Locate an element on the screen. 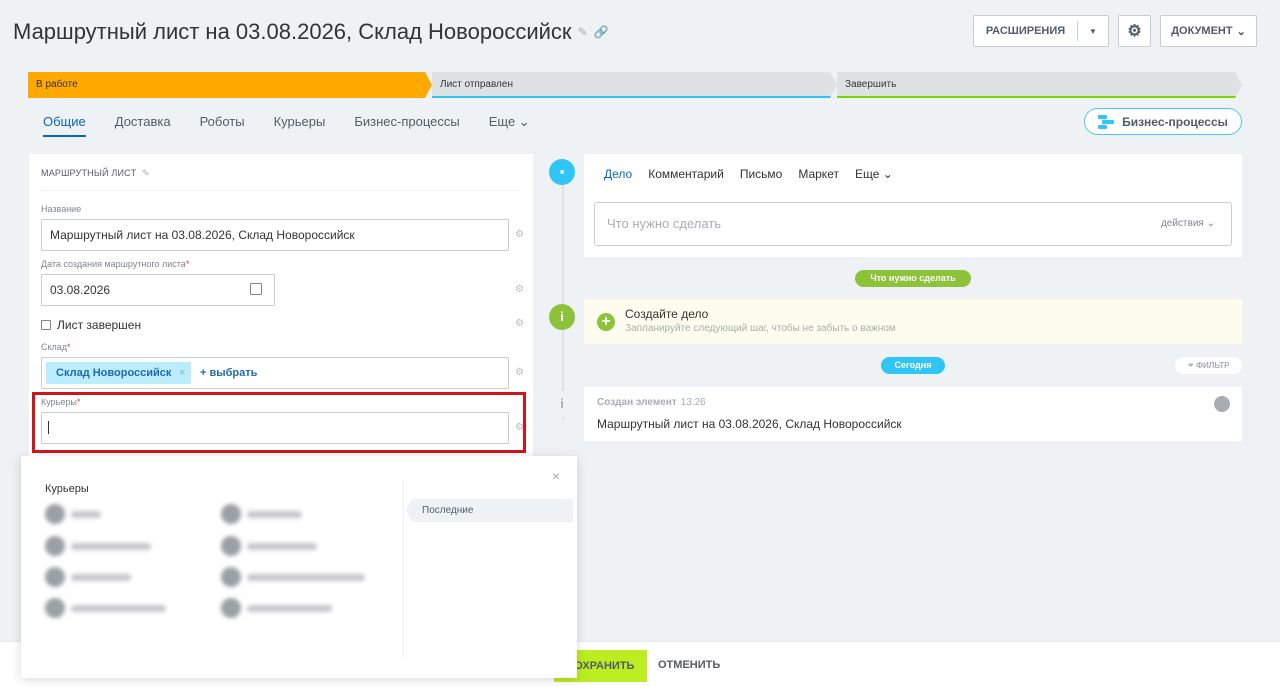 This screenshot has width=1280, height=687. tab-robots: Роботы is located at coordinates (222, 125).